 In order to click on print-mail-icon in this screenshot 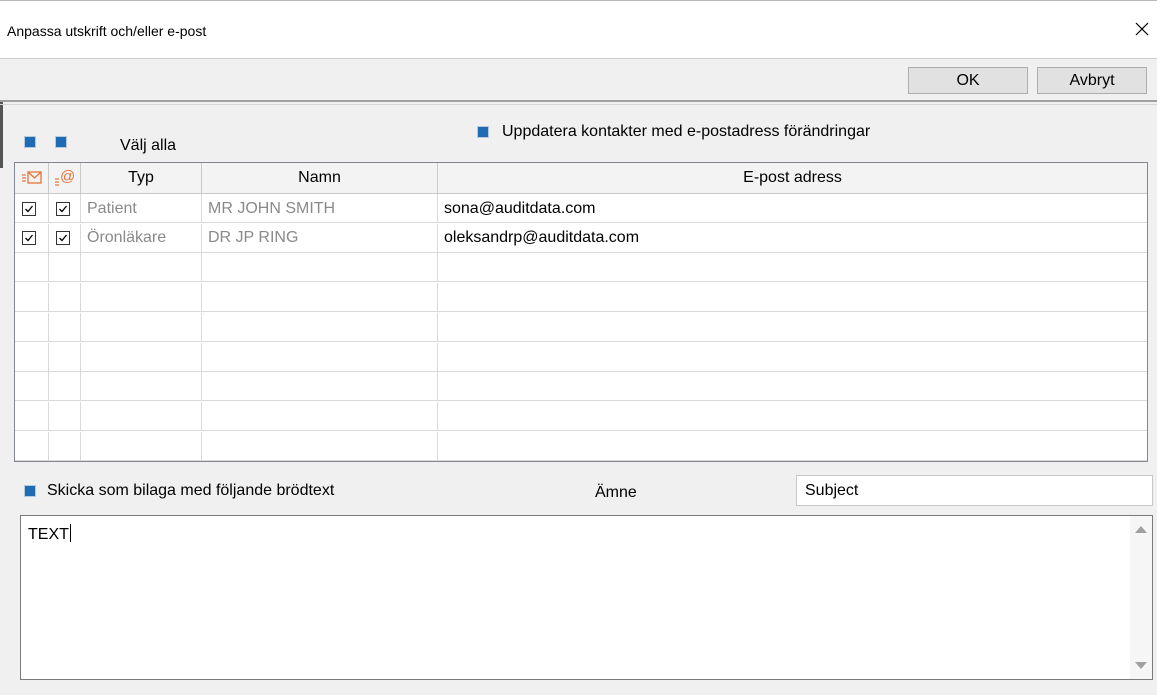, I will do `click(31, 177)`.